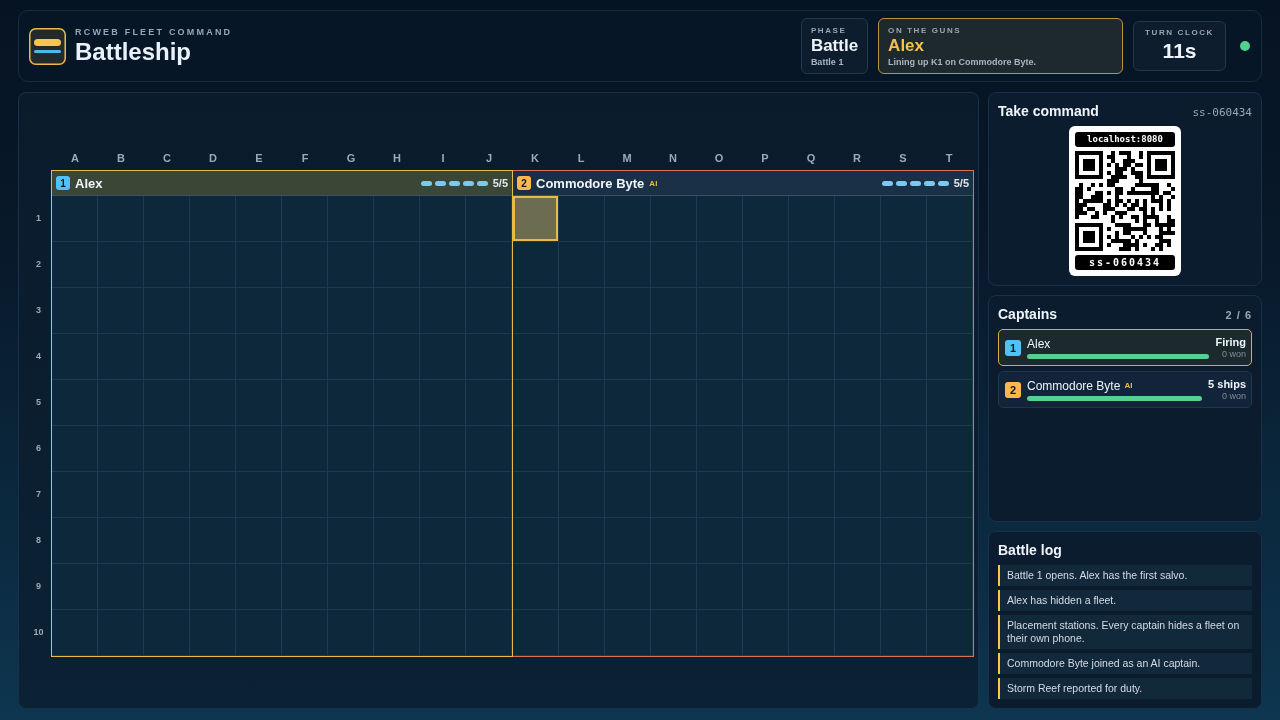 This screenshot has height=720, width=1280. What do you see at coordinates (1013, 347) in the screenshot?
I see `player-number-badge: 1` at bounding box center [1013, 347].